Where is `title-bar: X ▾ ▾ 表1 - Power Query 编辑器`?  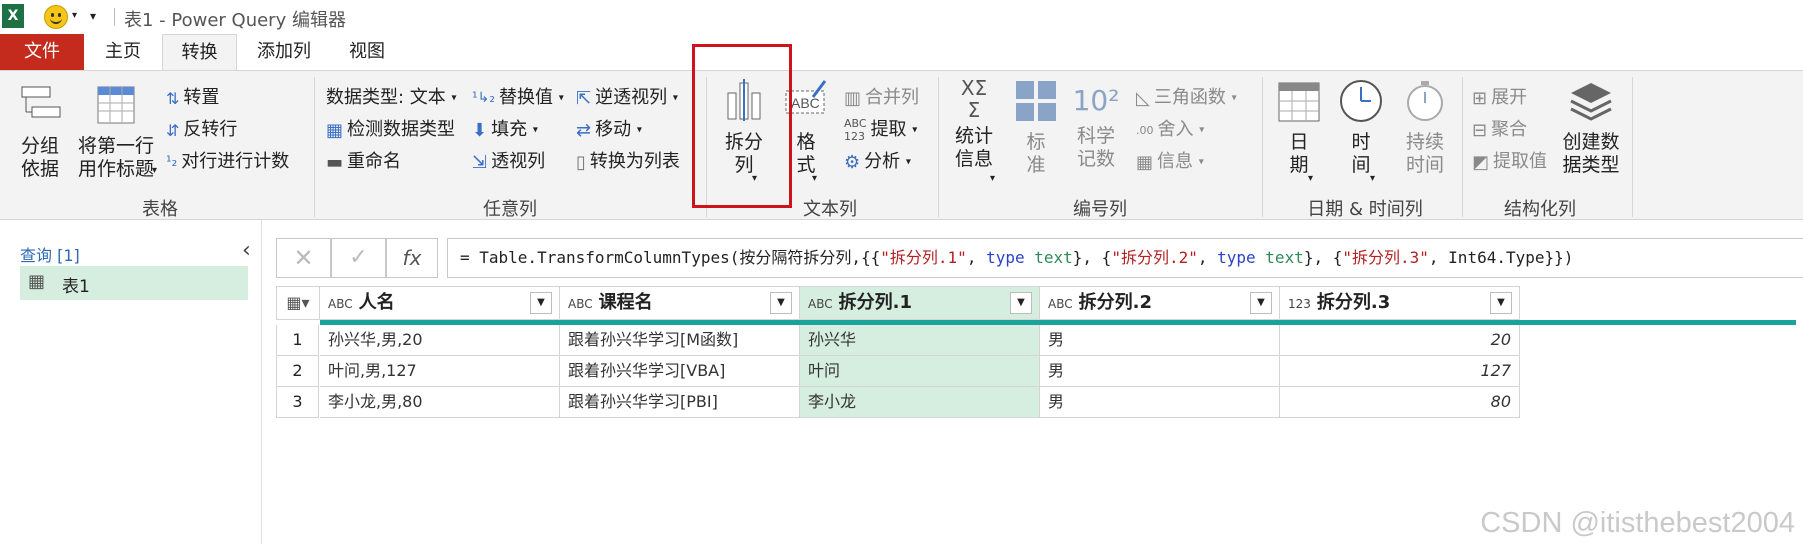 title-bar: X ▾ ▾ 表1 - Power Query 编辑器 is located at coordinates (901, 17).